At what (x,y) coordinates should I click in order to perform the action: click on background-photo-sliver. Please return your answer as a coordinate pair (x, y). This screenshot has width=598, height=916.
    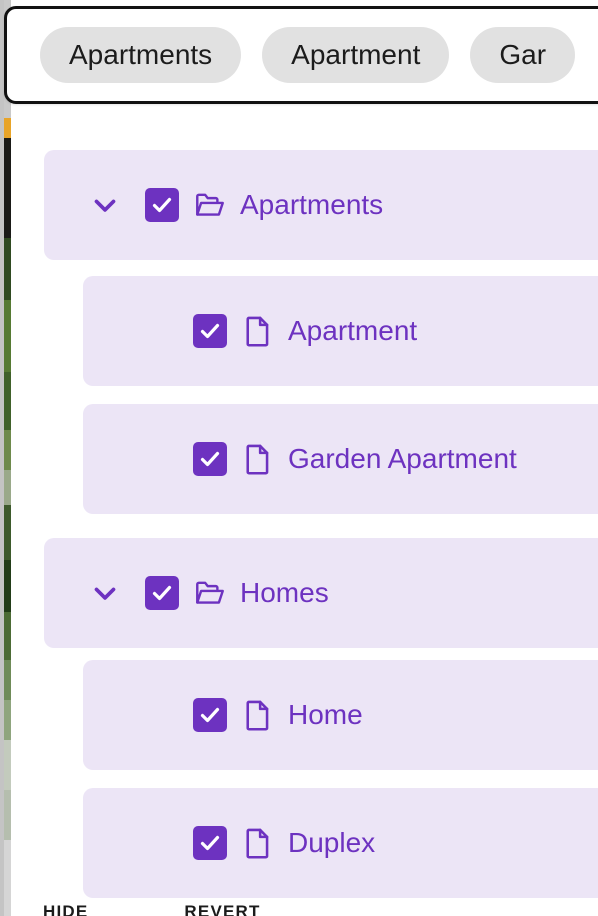
    Looking at the image, I should click on (5, 458).